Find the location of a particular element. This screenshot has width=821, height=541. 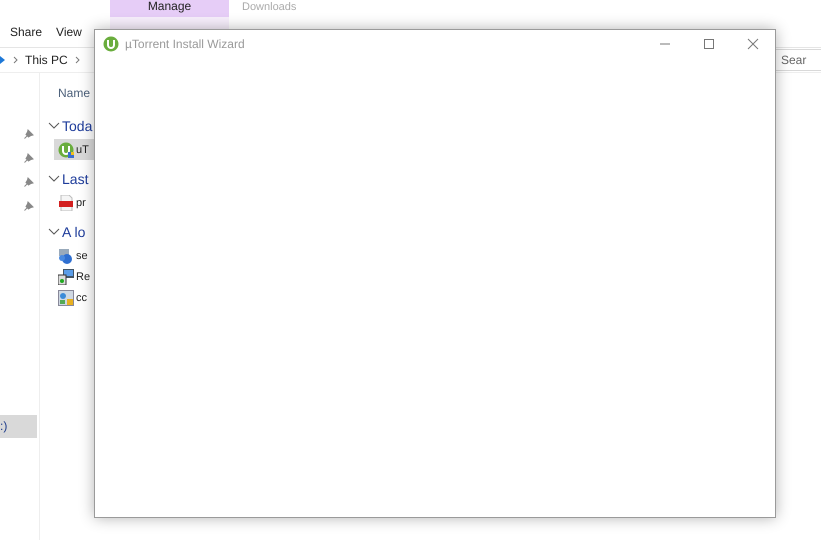

installer-icon is located at coordinates (66, 276).